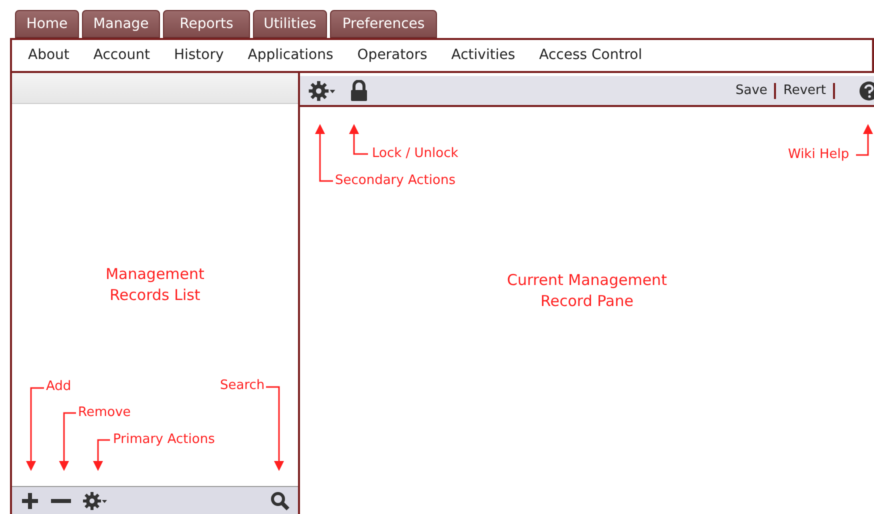 The height and width of the screenshot is (514, 874). What do you see at coordinates (280, 500) in the screenshot?
I see `search-icon` at bounding box center [280, 500].